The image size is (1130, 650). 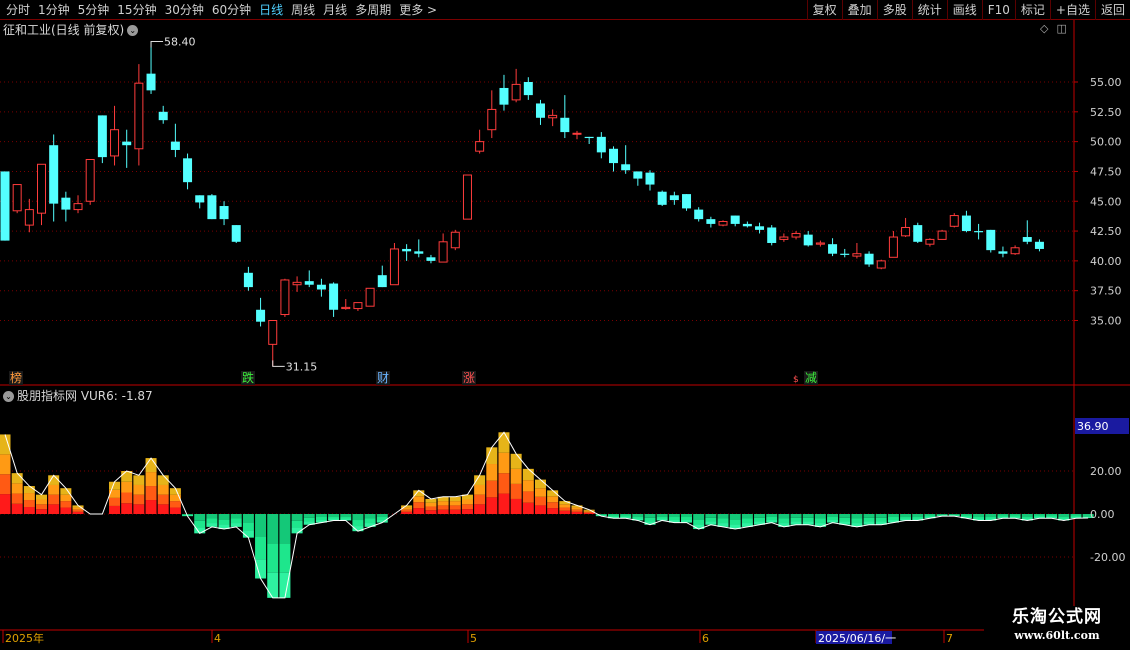 I want to click on tool-button: 画线, so click(x=964, y=10).